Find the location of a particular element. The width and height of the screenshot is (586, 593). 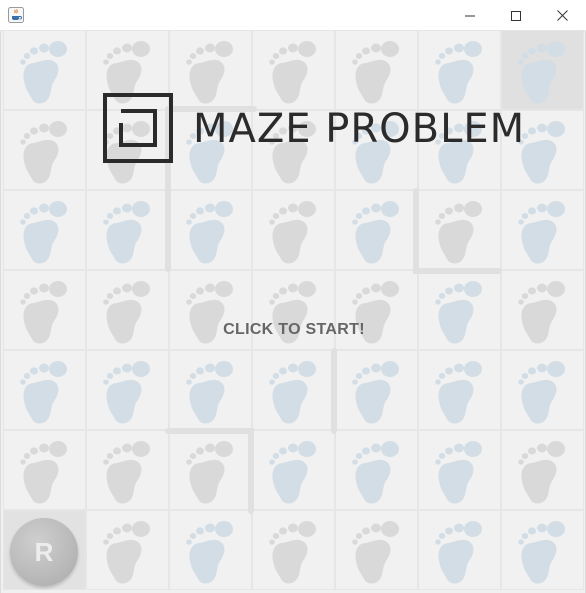

minimize-icon is located at coordinates (470, 15).